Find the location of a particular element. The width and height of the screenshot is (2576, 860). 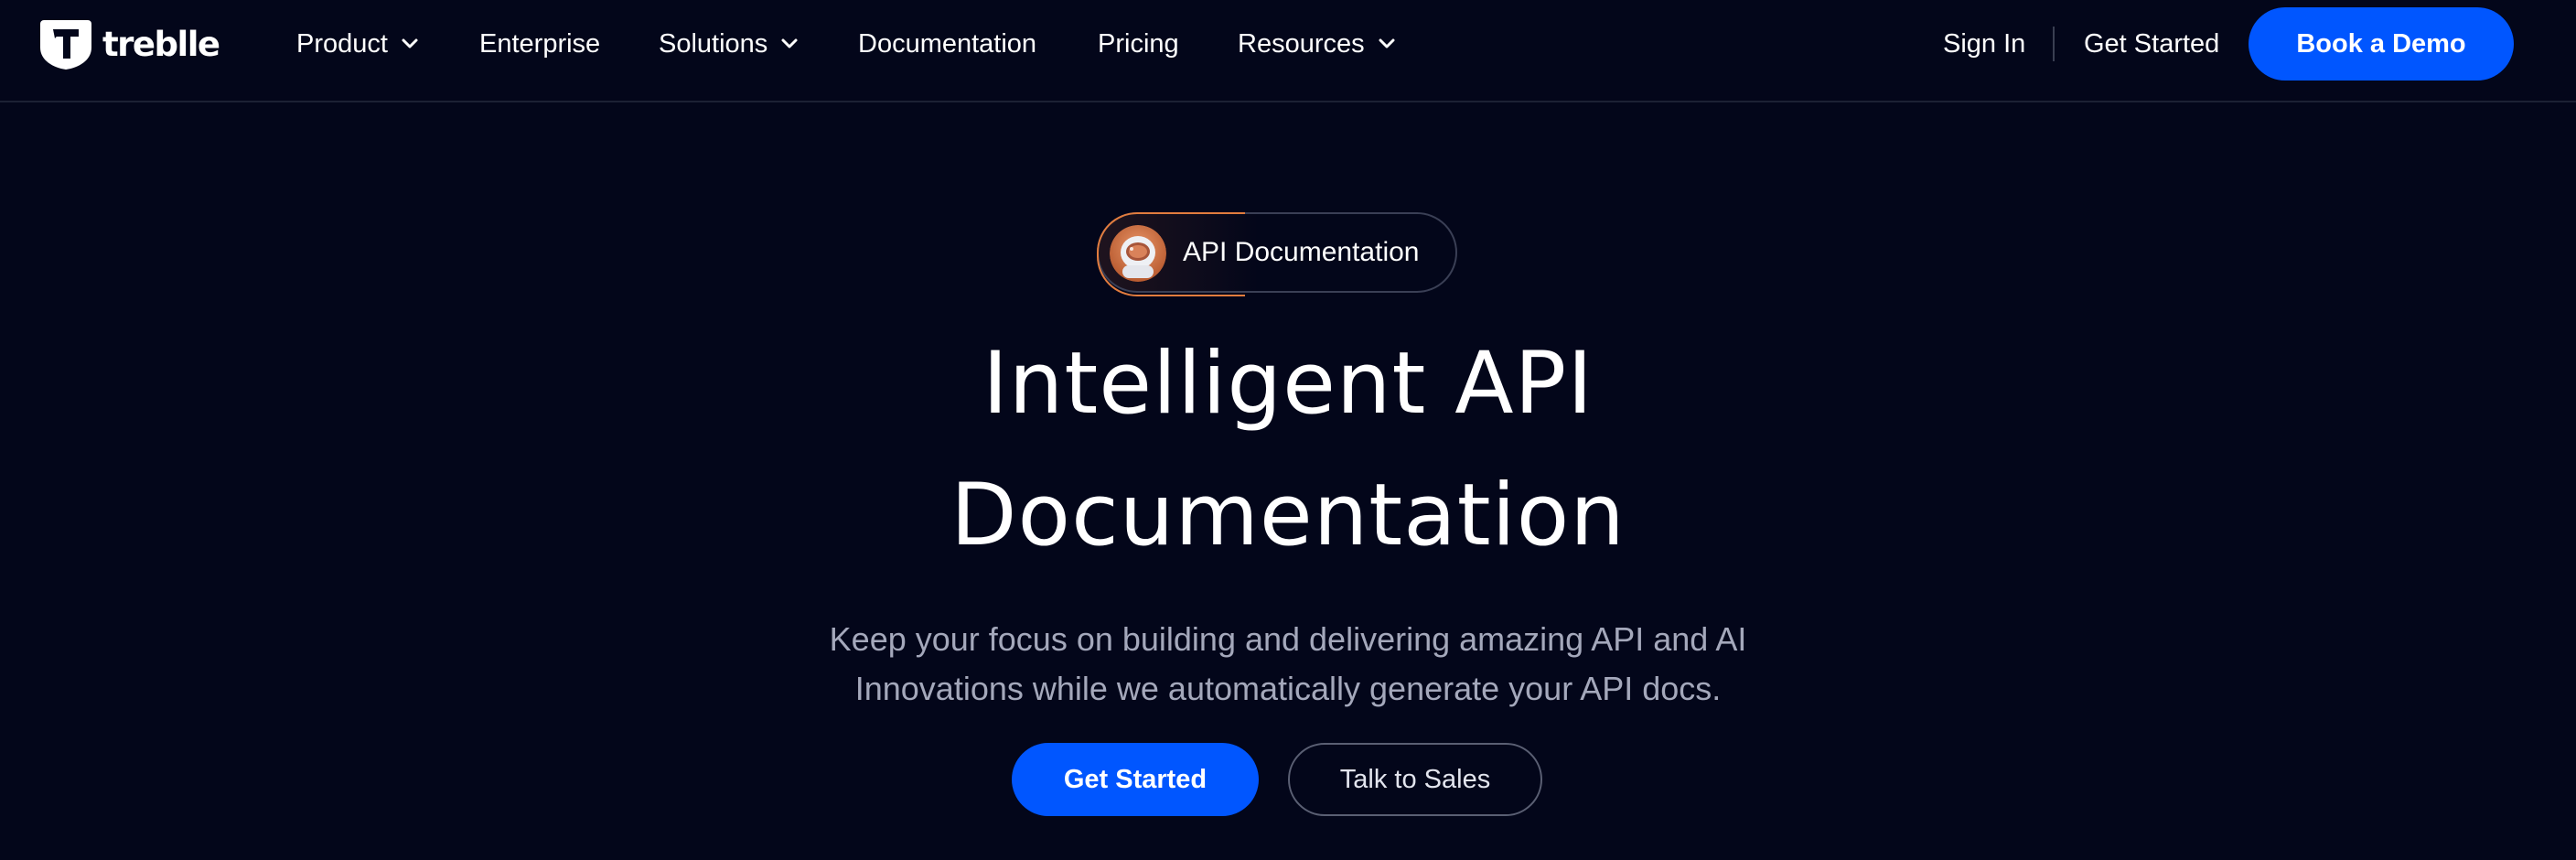

book-demo-button: Book a Demo is located at coordinates (2381, 44).